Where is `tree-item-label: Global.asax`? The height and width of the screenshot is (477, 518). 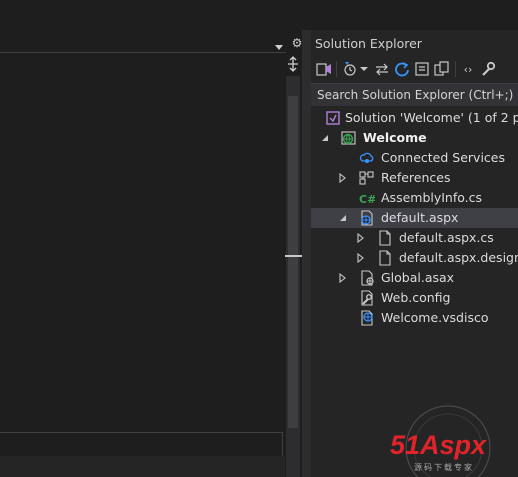
tree-item-label: Global.asax is located at coordinates (418, 277).